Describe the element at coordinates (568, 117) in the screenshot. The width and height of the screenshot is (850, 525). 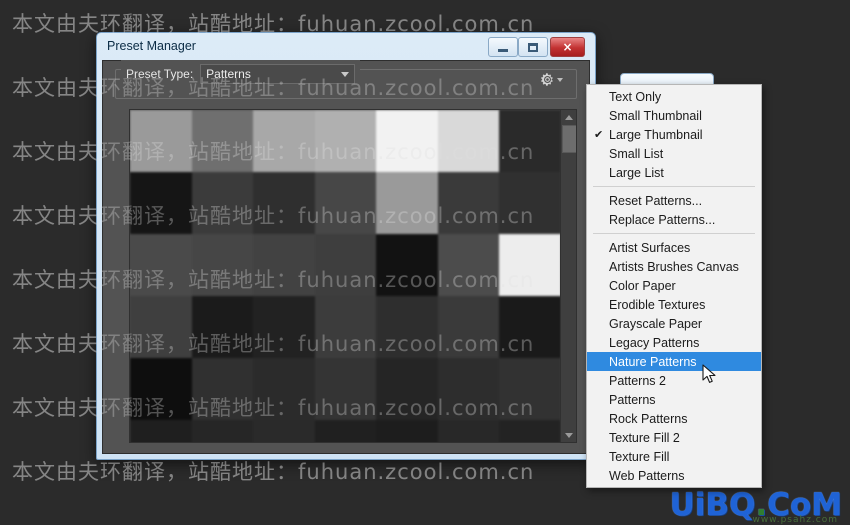
I see `scroll-up-button` at that location.